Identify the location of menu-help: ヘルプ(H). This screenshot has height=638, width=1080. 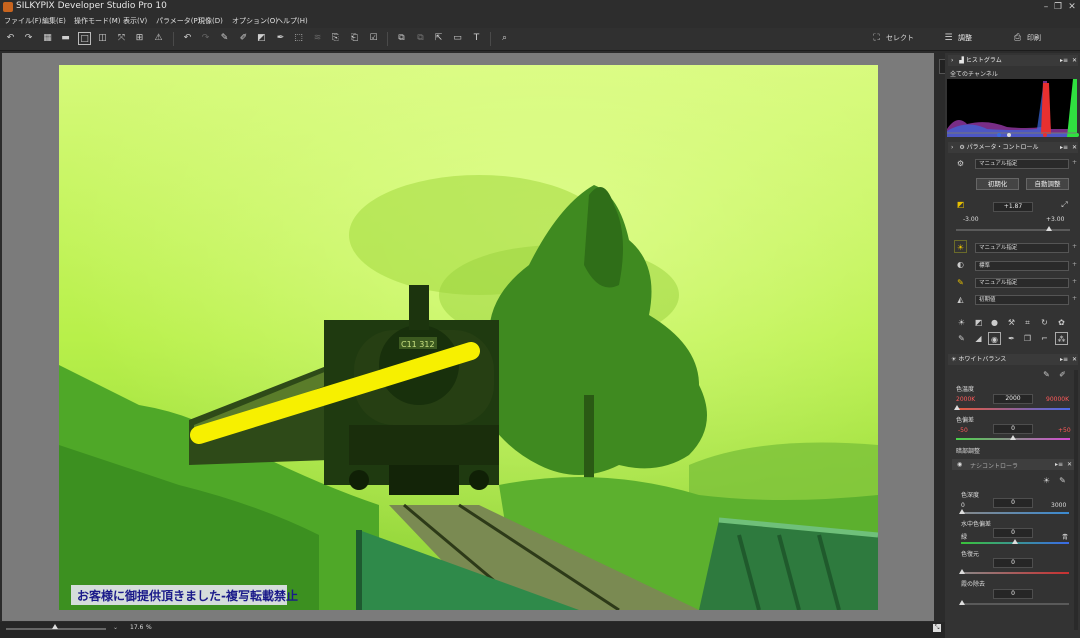
(292, 21).